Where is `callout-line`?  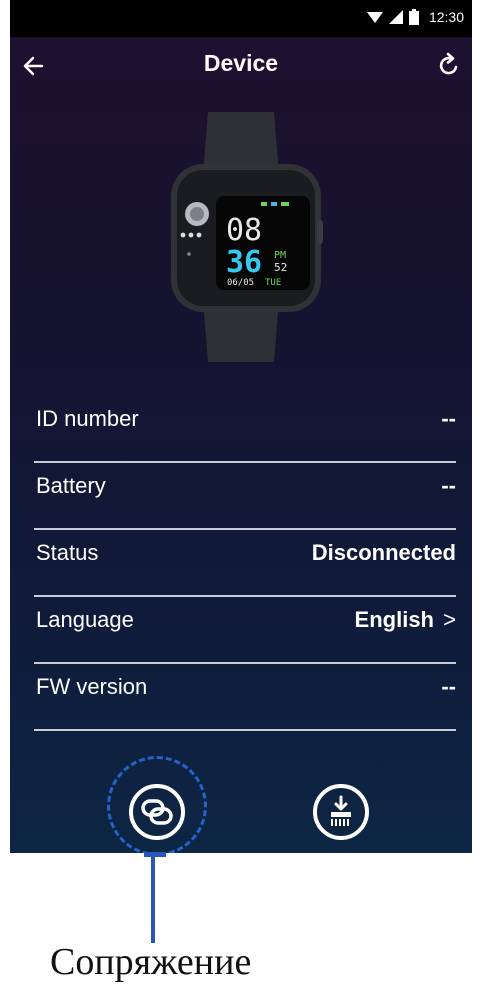
callout-line is located at coordinates (153, 899).